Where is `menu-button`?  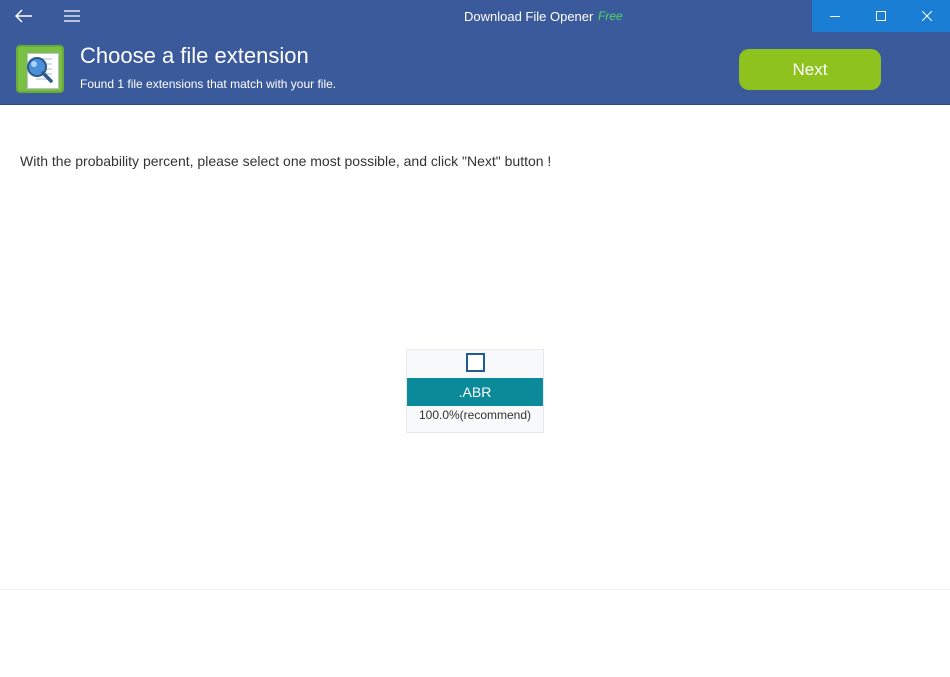 menu-button is located at coordinates (72, 16).